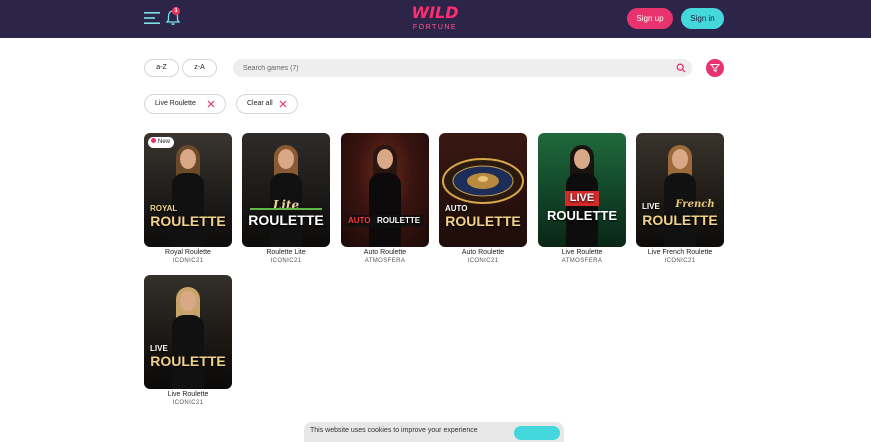 The width and height of the screenshot is (871, 442). I want to click on search-bar, so click(462, 68).